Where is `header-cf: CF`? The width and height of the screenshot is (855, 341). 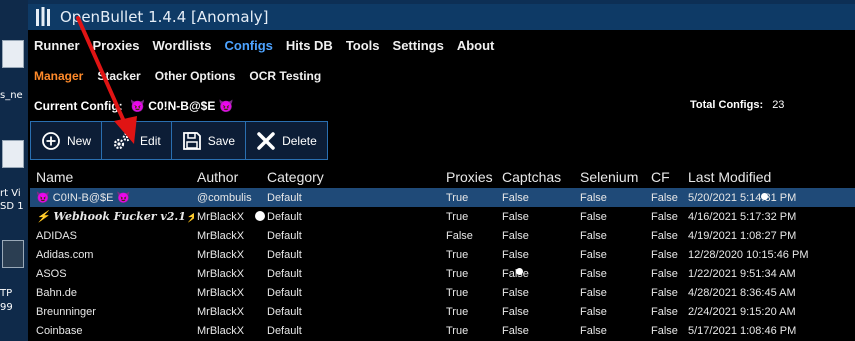
header-cf: CF is located at coordinates (666, 177).